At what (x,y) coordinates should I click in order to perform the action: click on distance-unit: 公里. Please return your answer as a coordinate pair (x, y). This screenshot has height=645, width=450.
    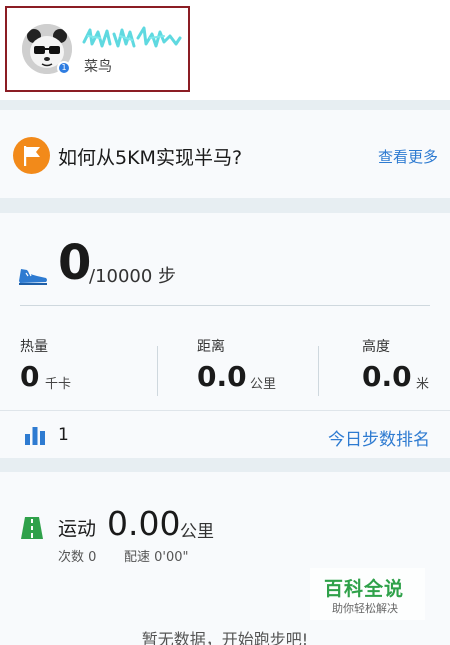
    Looking at the image, I should click on (263, 384).